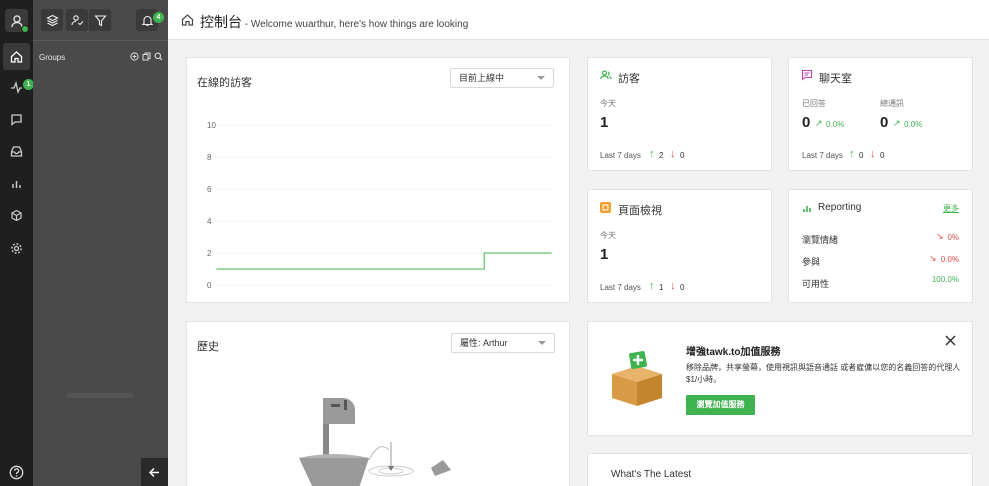  What do you see at coordinates (221, 22) in the screenshot?
I see `page-title-text: 控制台` at bounding box center [221, 22].